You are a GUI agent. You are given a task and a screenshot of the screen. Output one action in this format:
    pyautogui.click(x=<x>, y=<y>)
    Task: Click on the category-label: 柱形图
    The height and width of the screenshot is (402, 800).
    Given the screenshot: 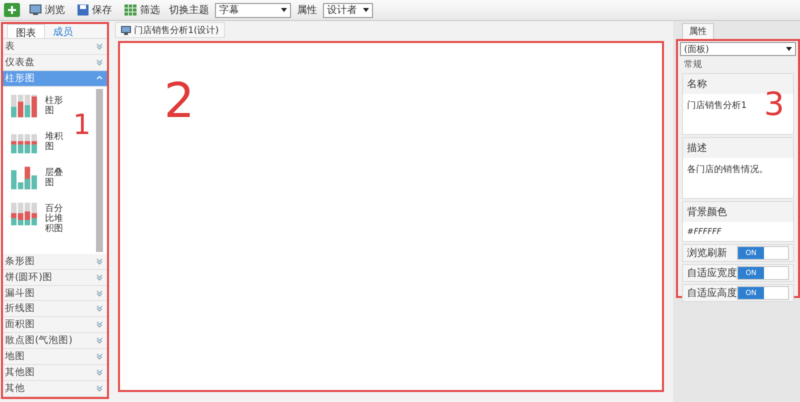 What is the action you would take?
    pyautogui.click(x=20, y=78)
    